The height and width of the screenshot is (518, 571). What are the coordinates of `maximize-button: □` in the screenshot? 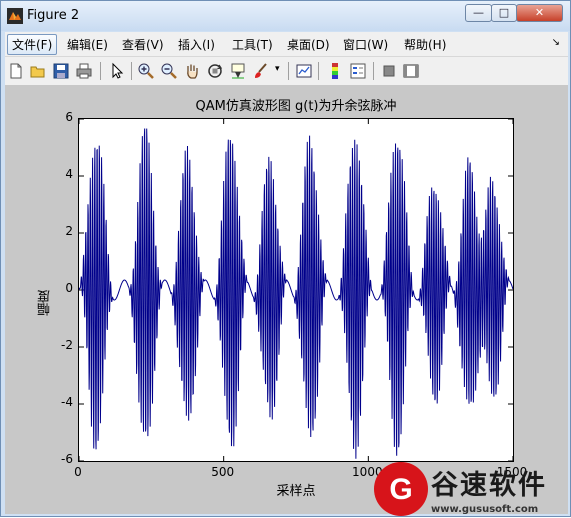 It's located at (504, 13).